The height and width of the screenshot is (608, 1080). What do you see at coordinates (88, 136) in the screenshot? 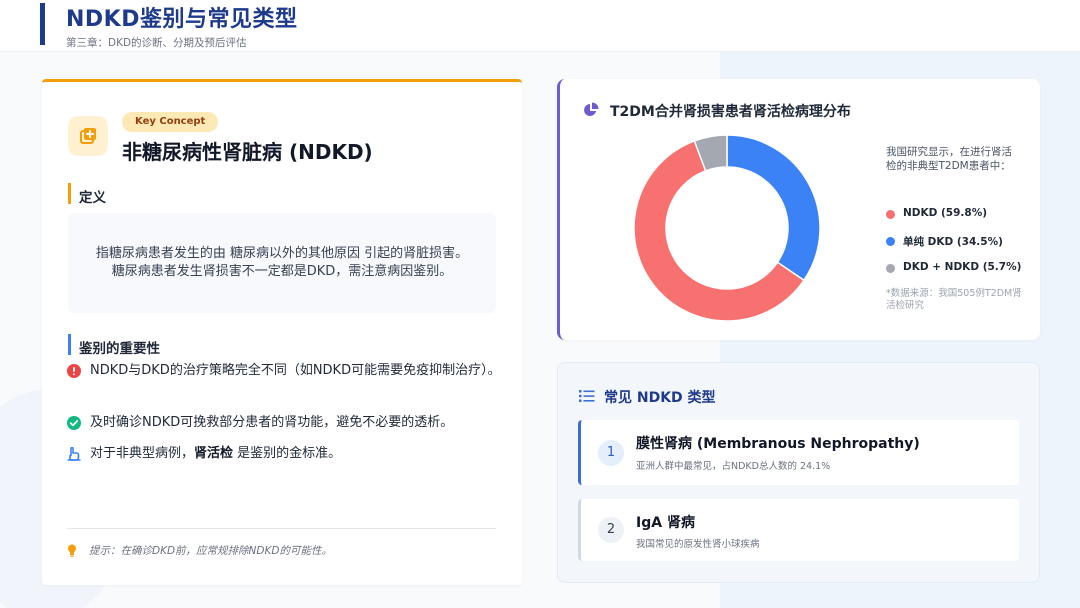
I see `plus-square-icon` at bounding box center [88, 136].